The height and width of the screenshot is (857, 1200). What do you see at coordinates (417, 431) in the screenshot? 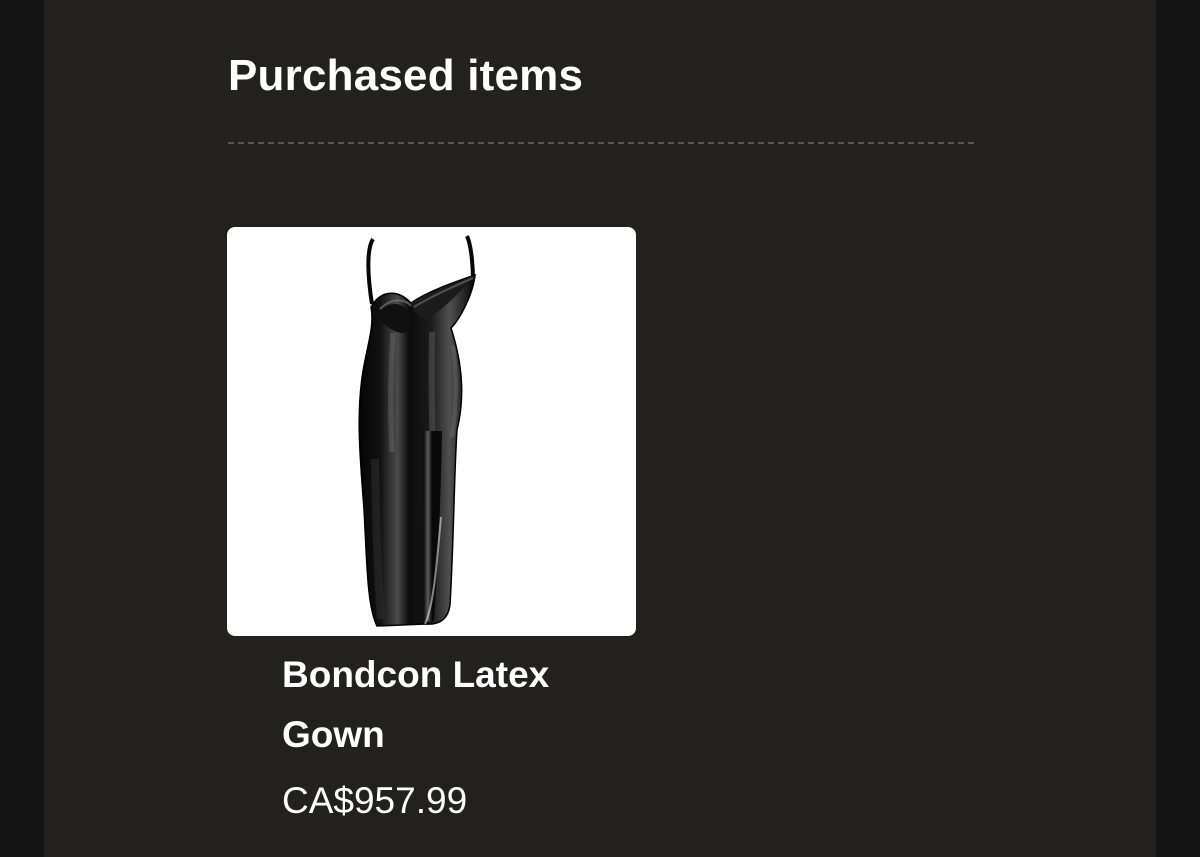
I see `black-latex-gown-image` at bounding box center [417, 431].